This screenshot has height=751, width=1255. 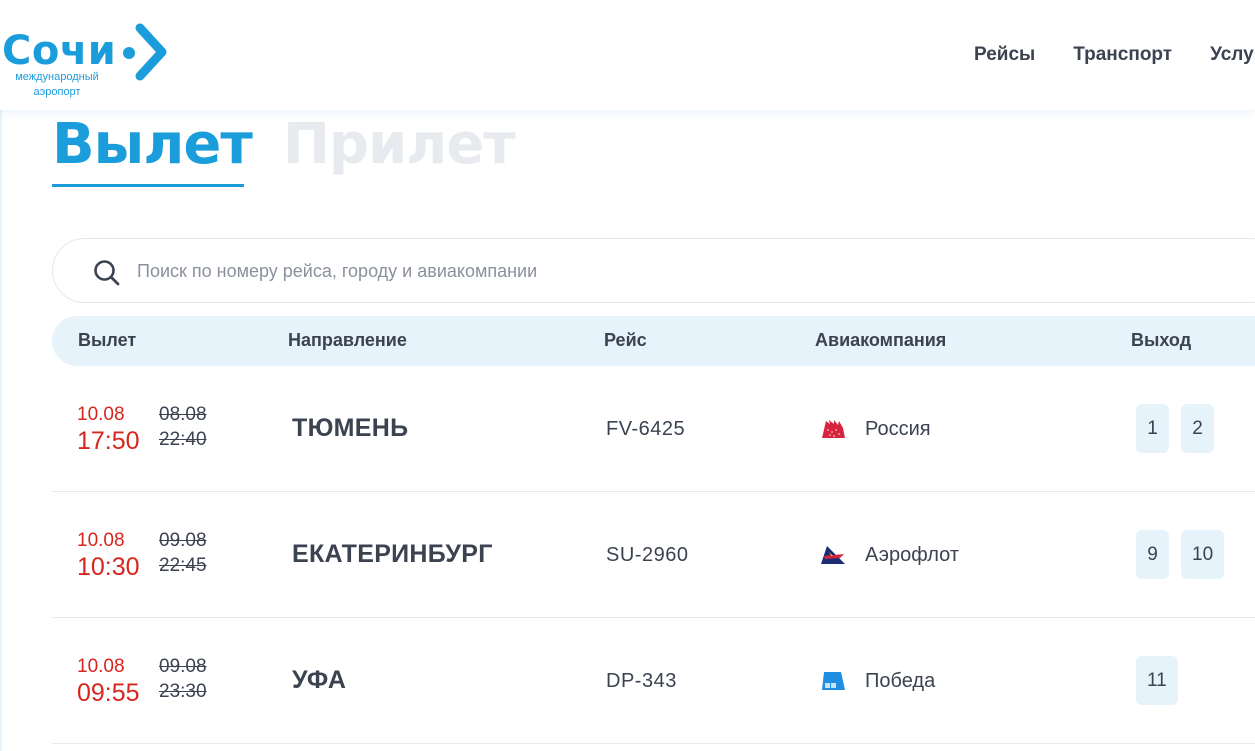 What do you see at coordinates (57, 77) in the screenshot?
I see `logo-subtitle-line1: международный` at bounding box center [57, 77].